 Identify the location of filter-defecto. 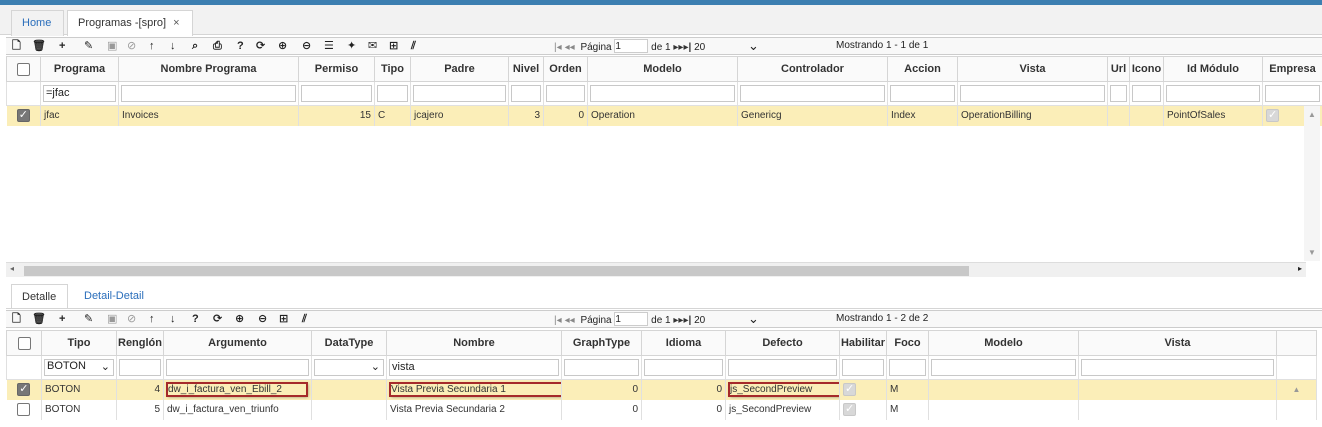
(782, 367).